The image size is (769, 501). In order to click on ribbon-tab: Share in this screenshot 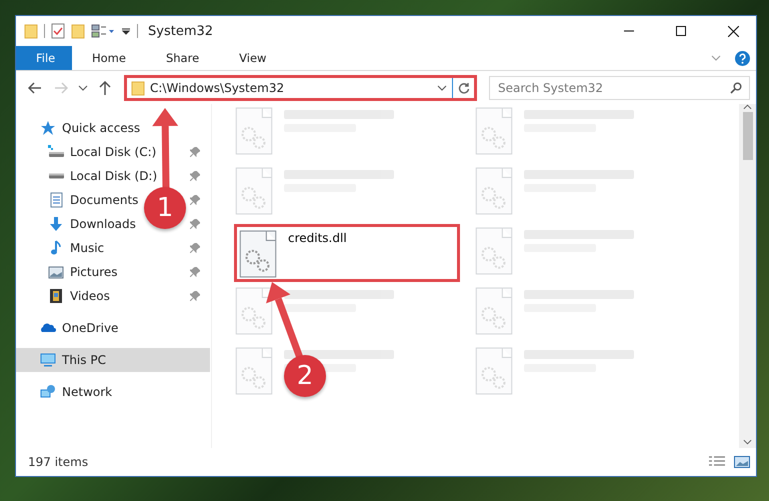, I will do `click(183, 58)`.